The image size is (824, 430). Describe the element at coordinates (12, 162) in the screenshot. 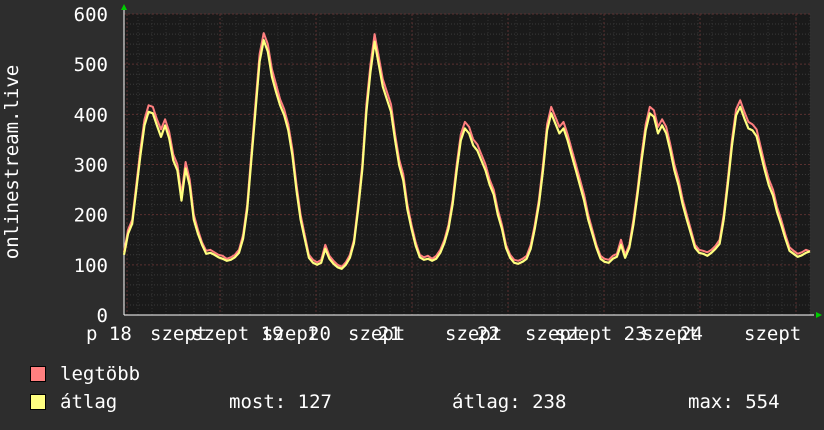

I see `y-axis-label: onlinestream.live` at that location.